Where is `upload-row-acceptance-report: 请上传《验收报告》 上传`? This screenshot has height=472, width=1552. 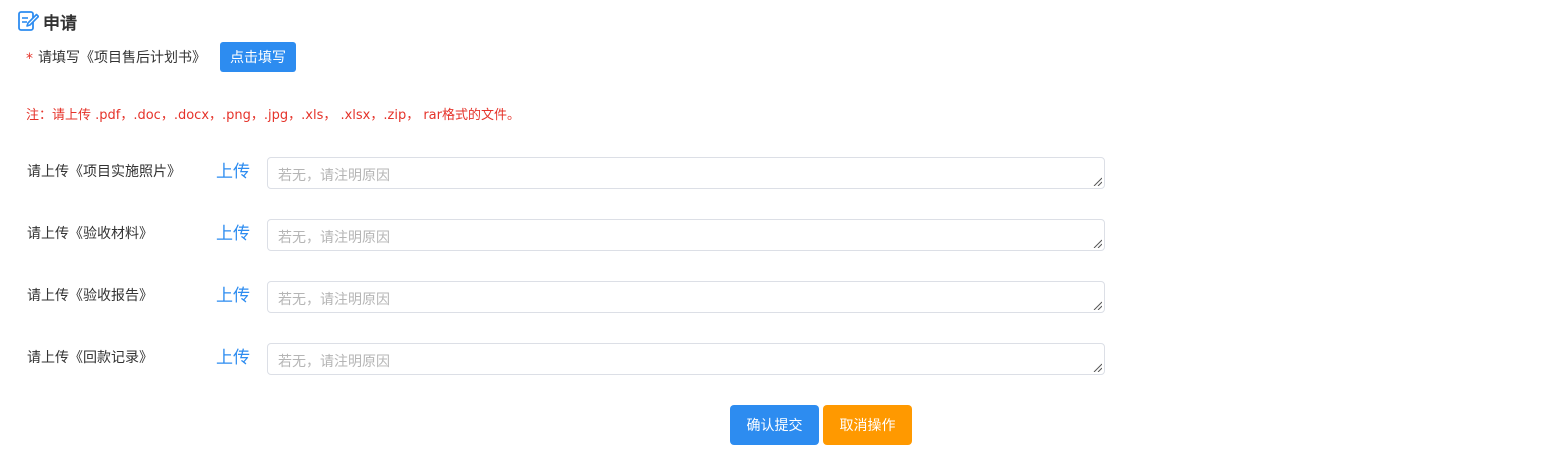
upload-row-acceptance-report: 请上传《验收报告》 上传 is located at coordinates (567, 298).